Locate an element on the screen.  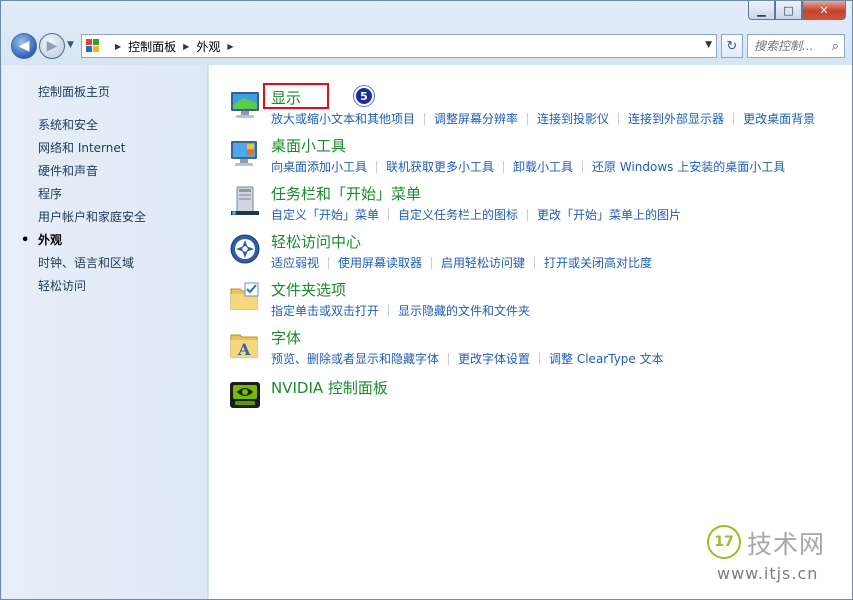
sidebar-item-system-security: 系统和安全 is located at coordinates (92, 128).